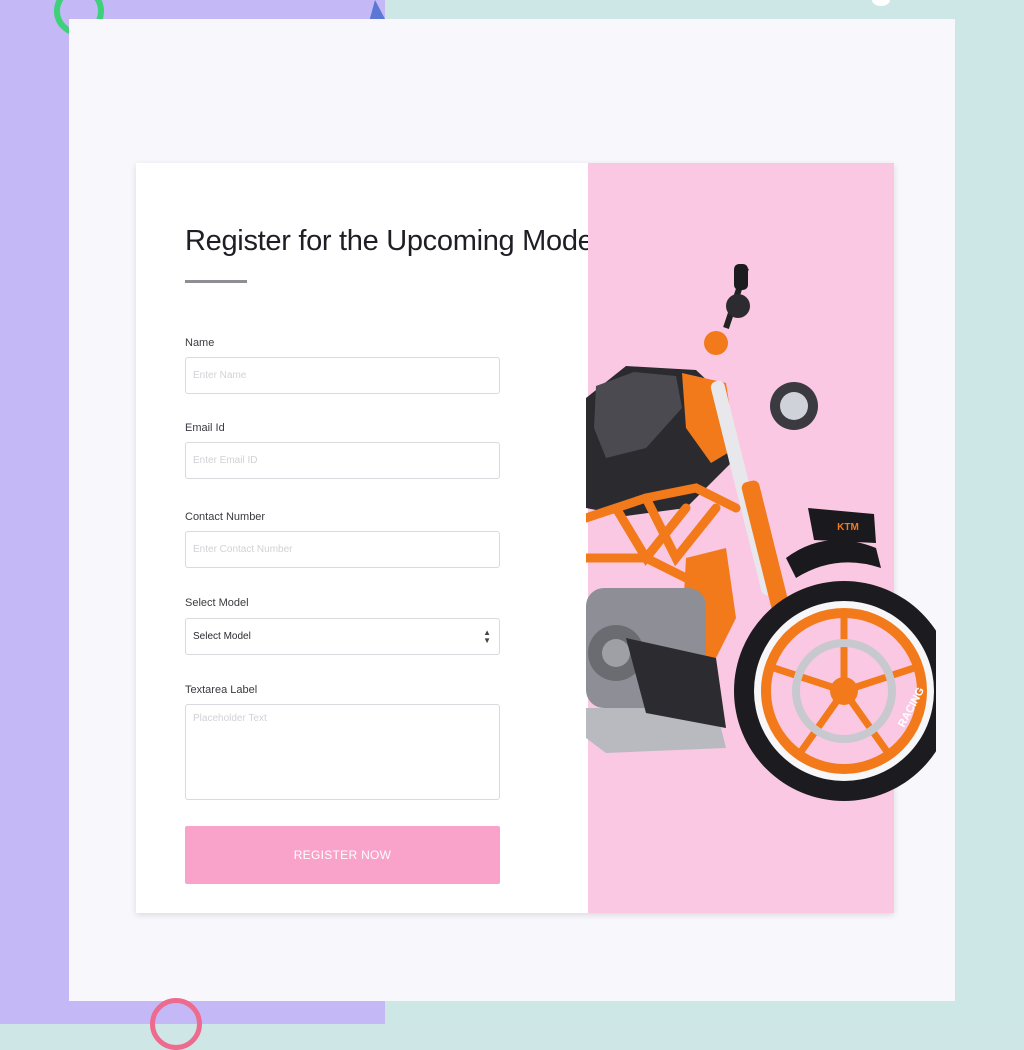 This screenshot has width=1024, height=1050. I want to click on contact-field-group: Contact Number, so click(386, 538).